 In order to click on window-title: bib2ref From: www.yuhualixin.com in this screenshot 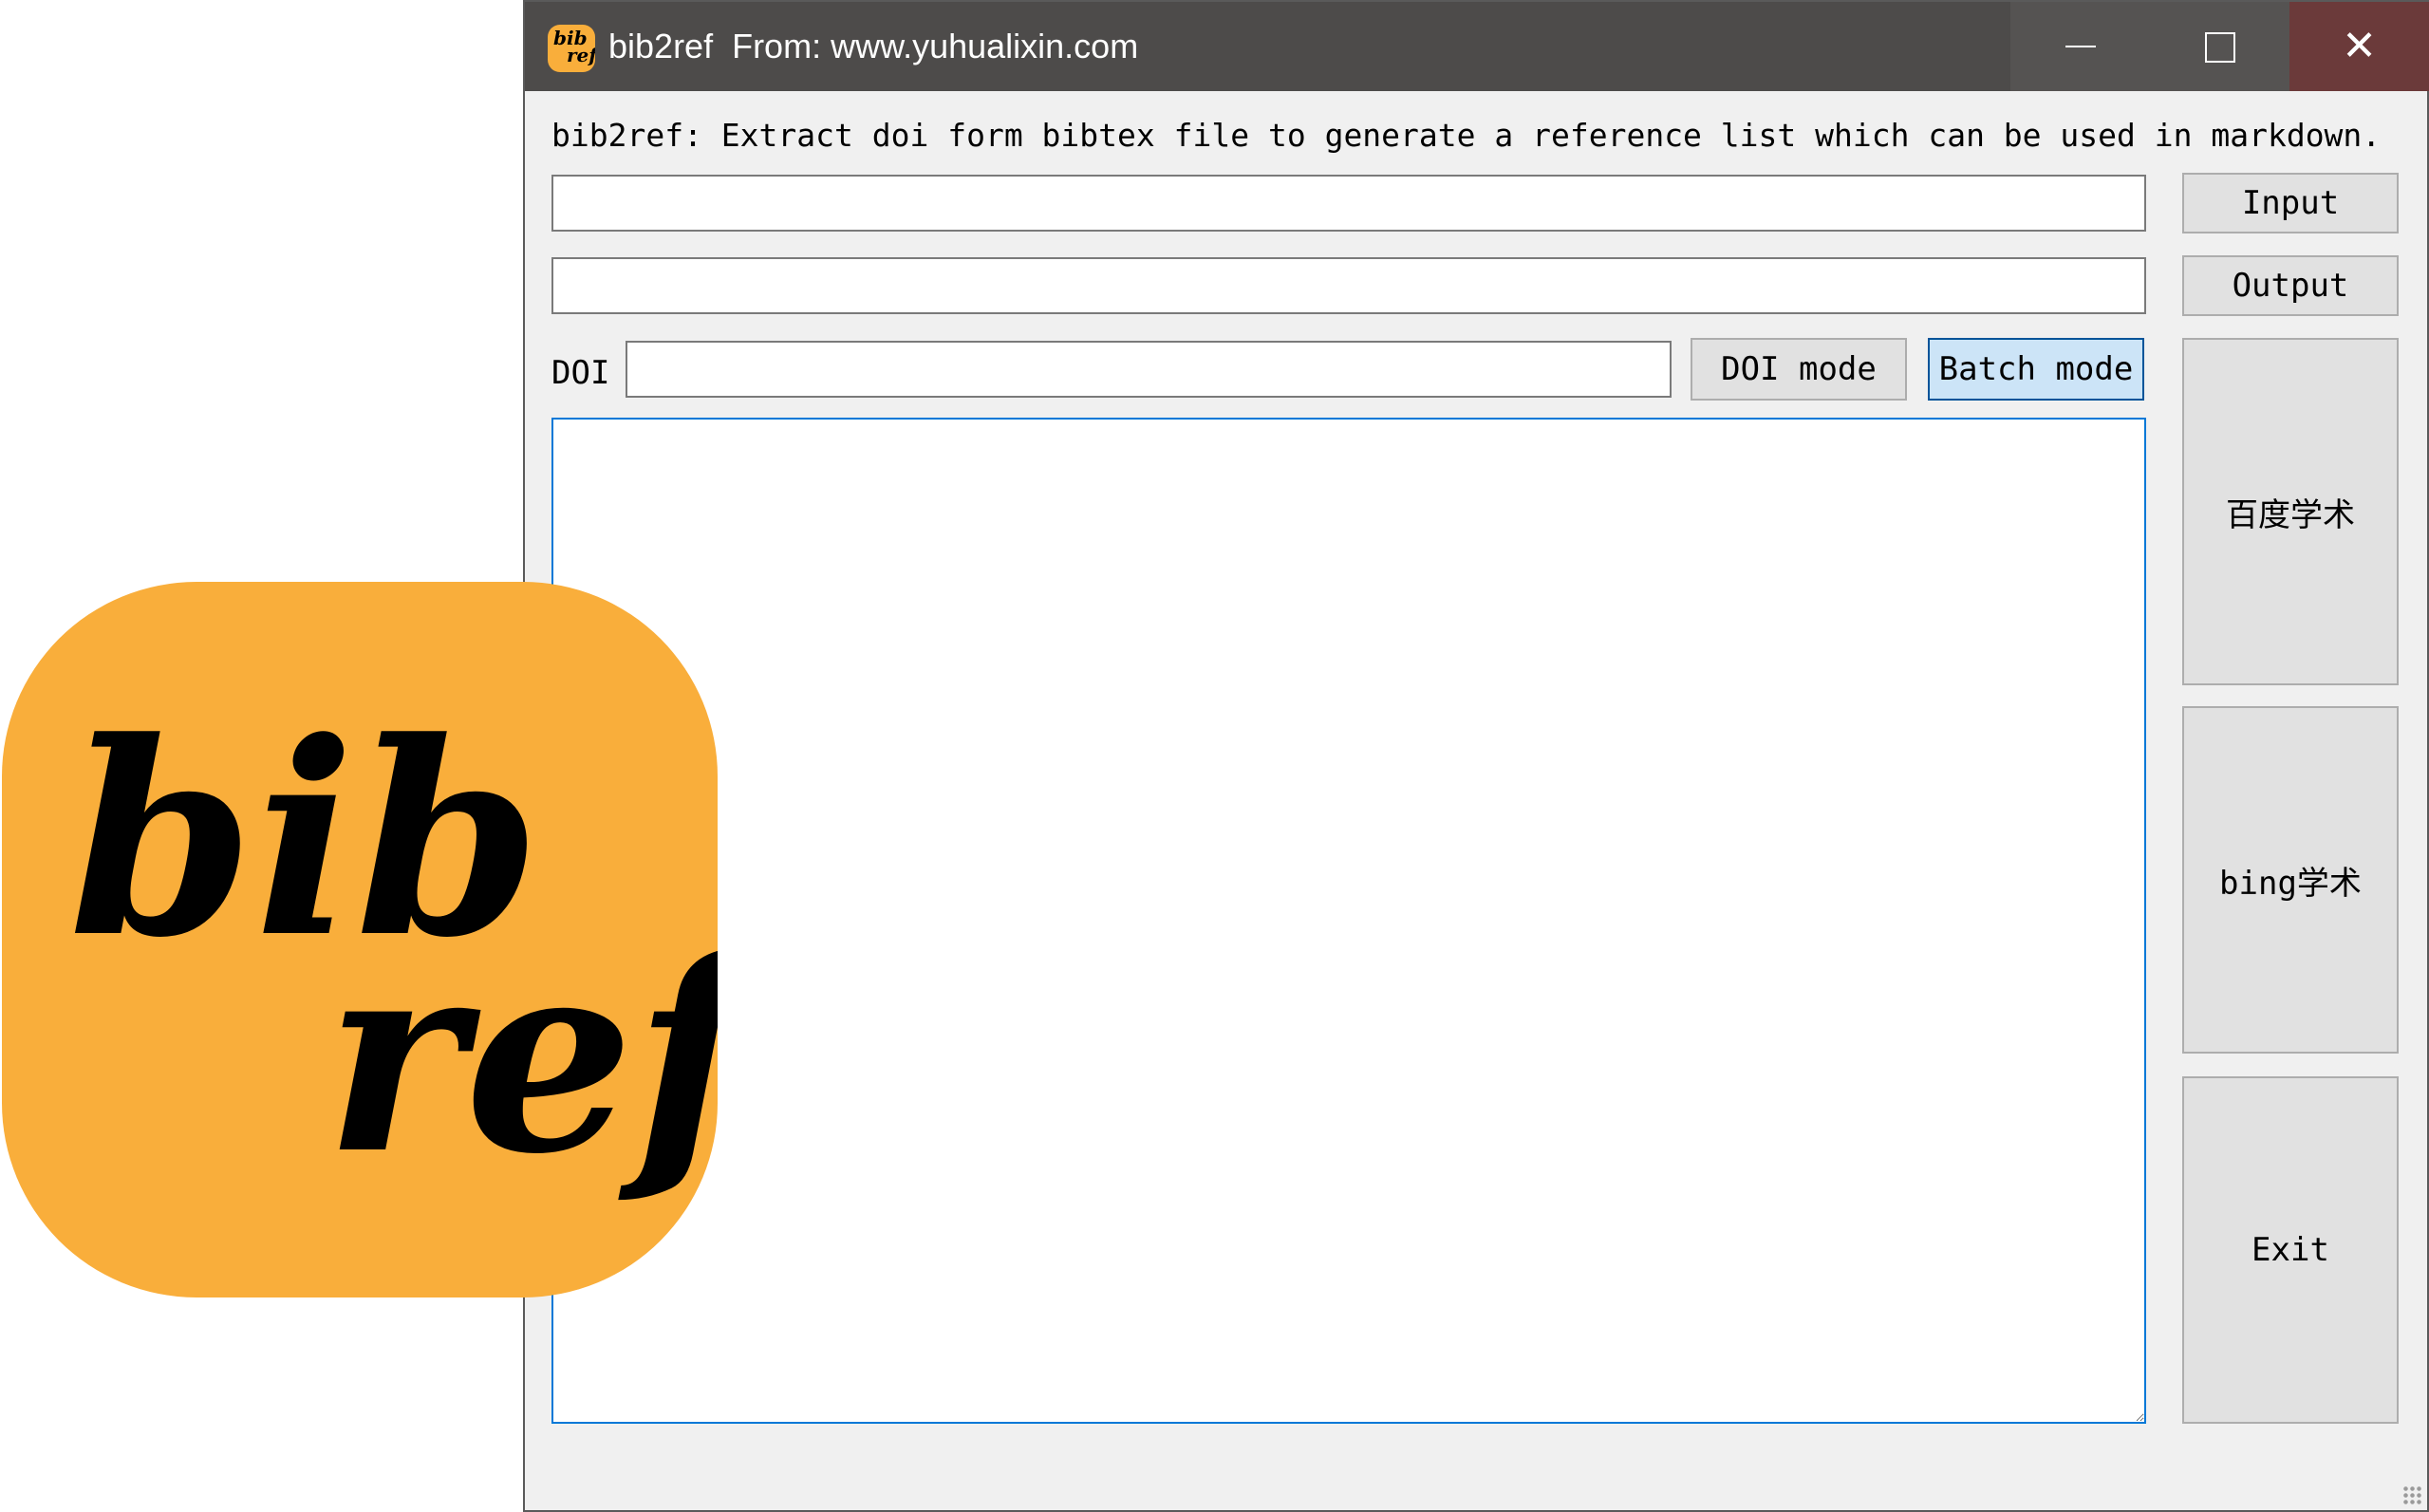, I will do `click(873, 46)`.